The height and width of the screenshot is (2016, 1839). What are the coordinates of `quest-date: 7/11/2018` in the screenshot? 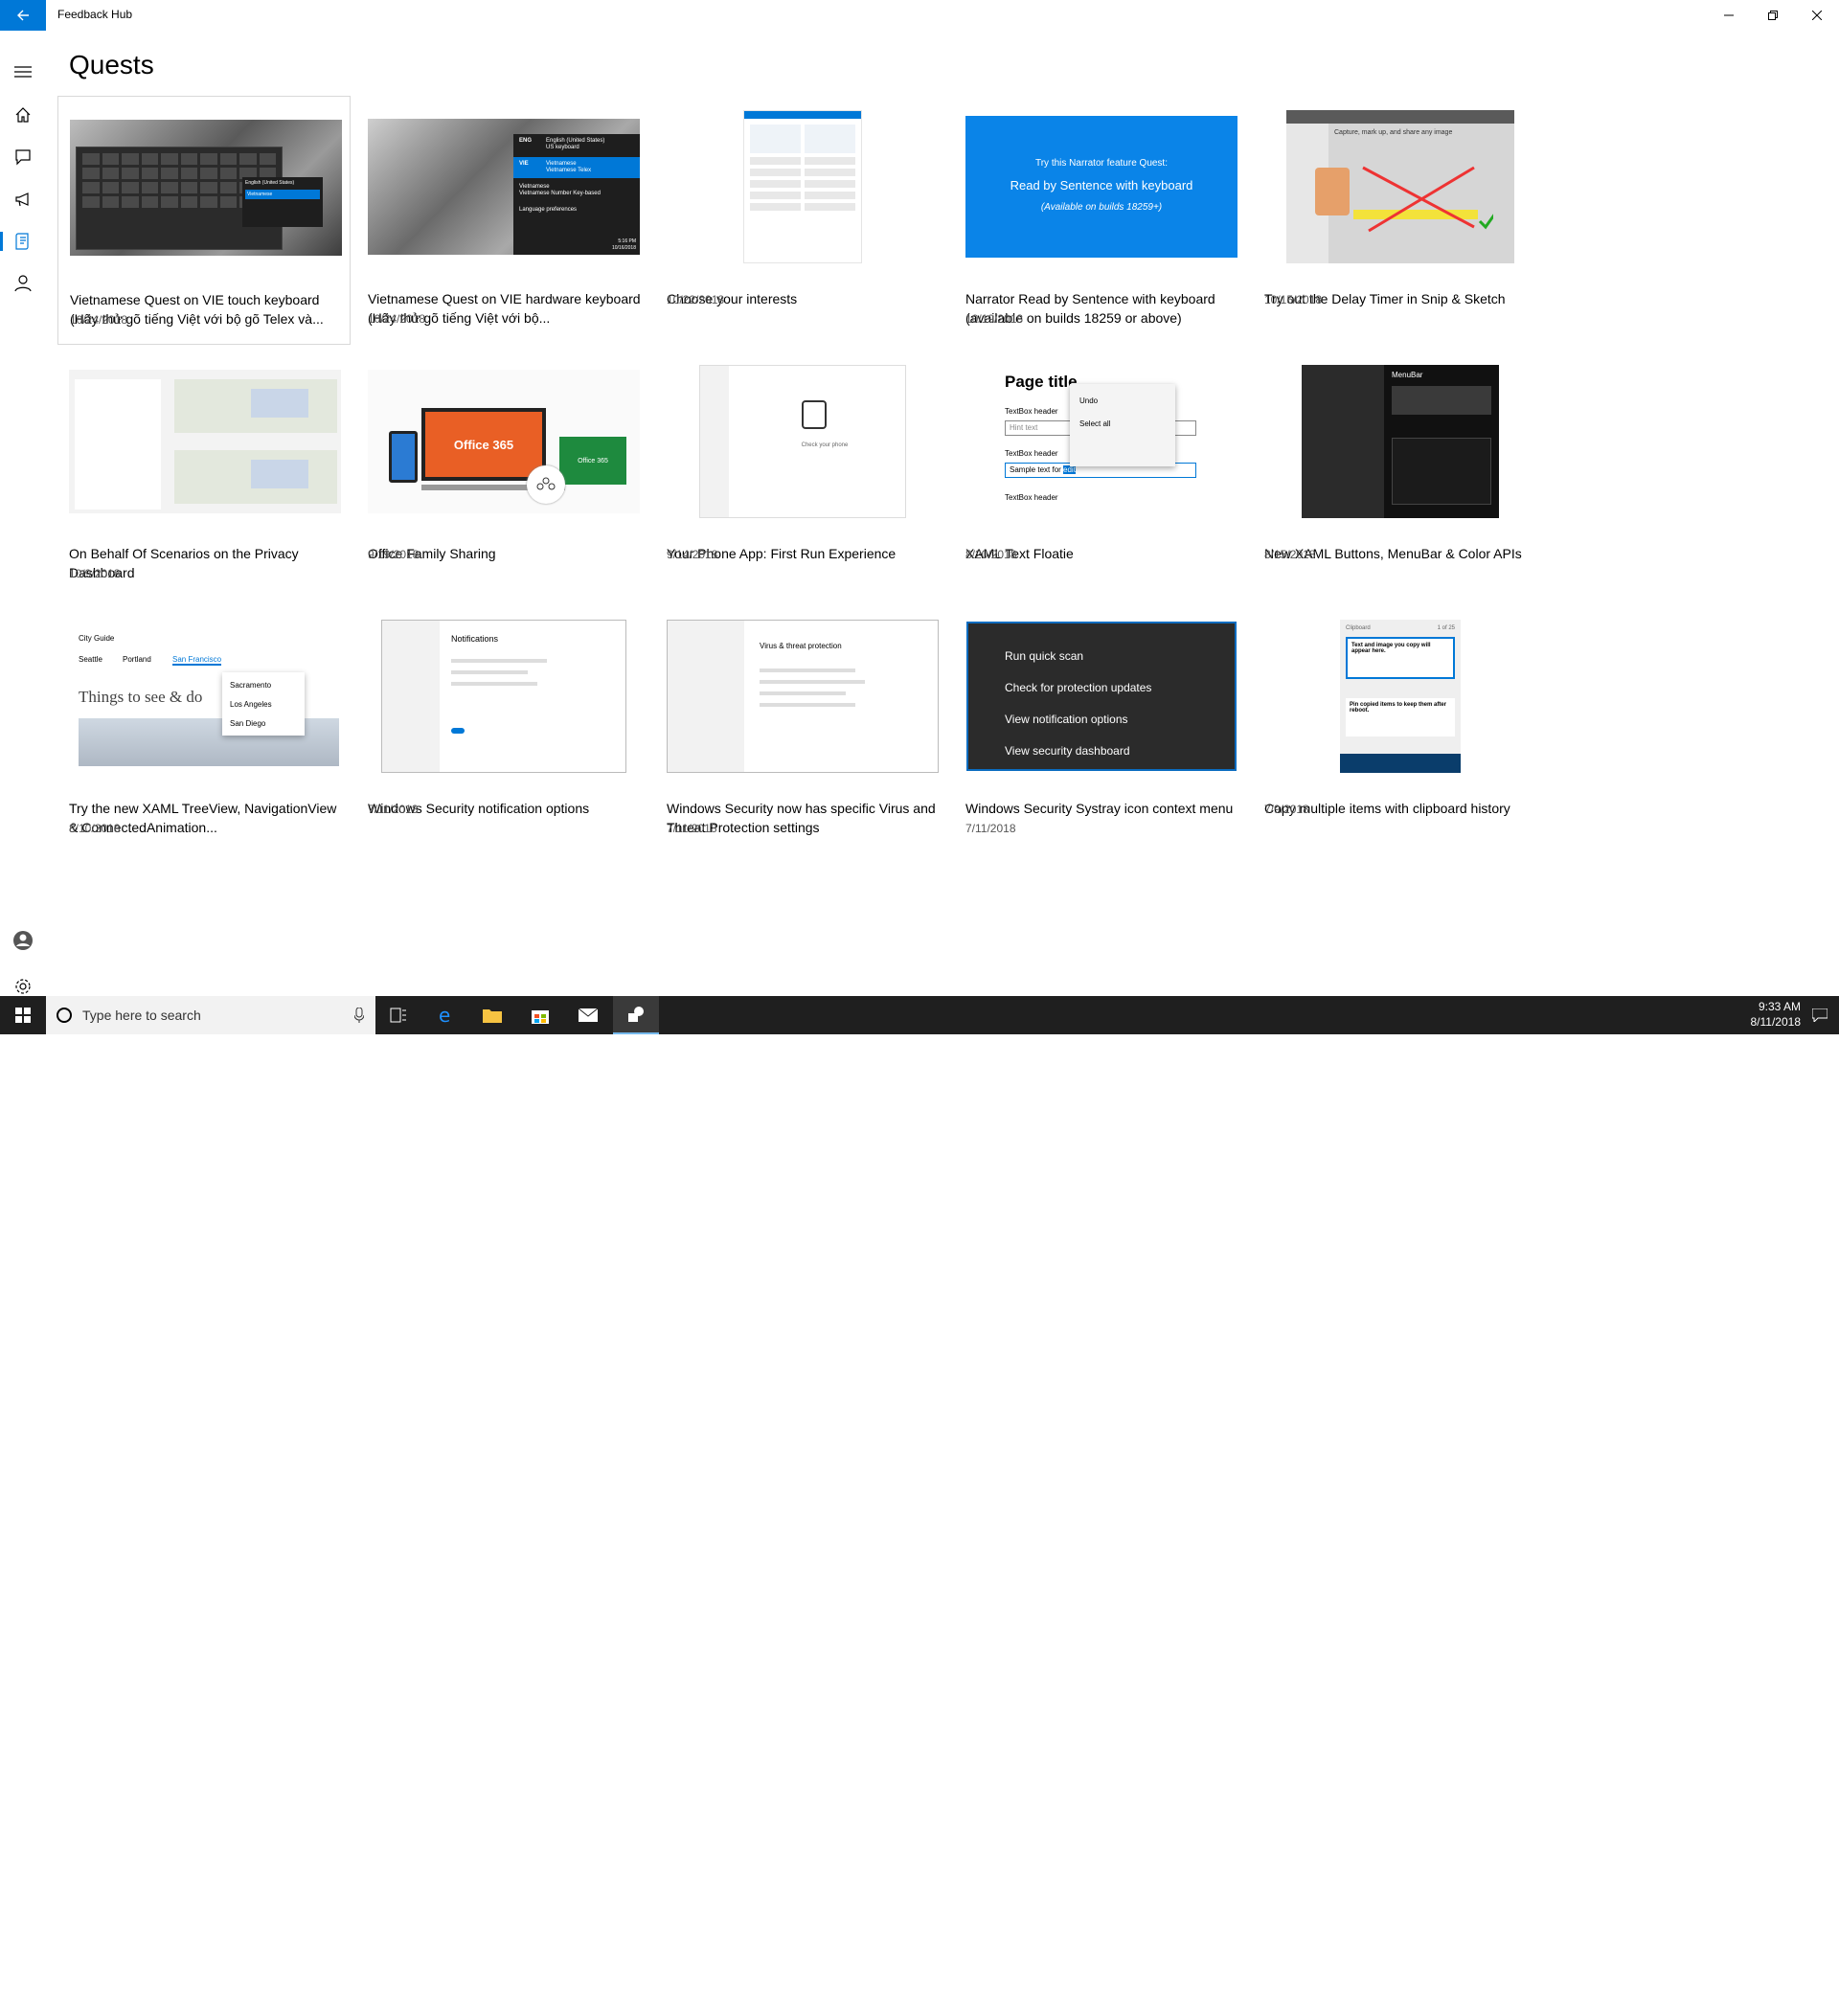 It's located at (692, 828).